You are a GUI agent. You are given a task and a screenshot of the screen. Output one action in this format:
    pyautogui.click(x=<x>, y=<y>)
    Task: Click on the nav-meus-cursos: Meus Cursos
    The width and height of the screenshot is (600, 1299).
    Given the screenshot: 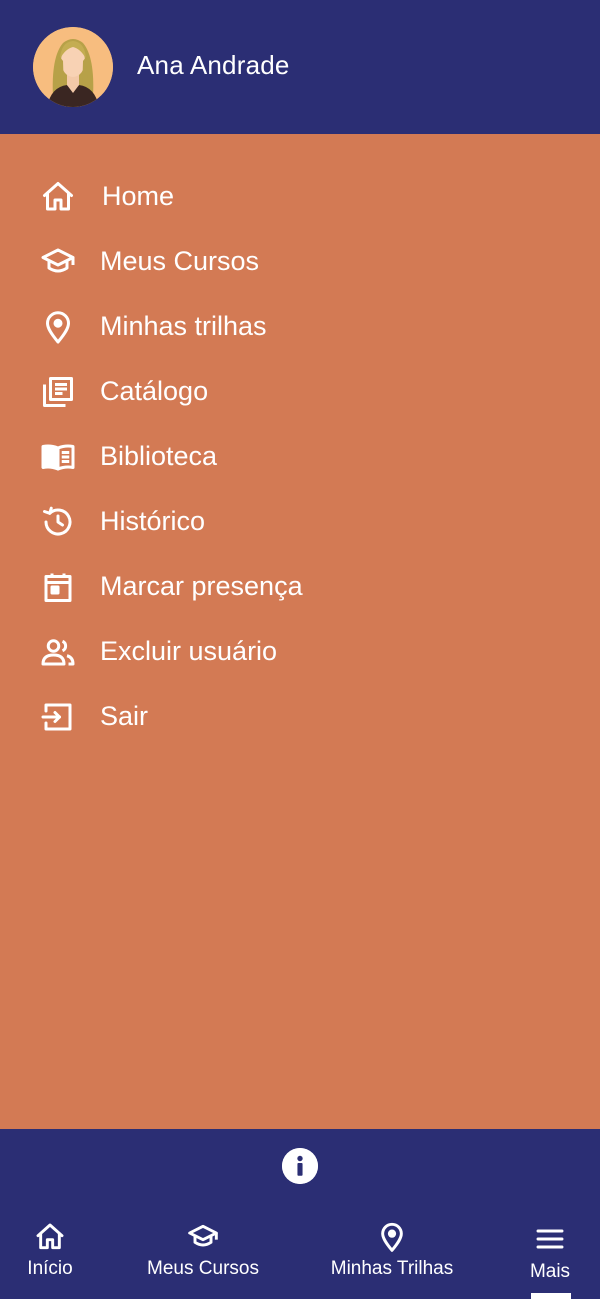 What is the action you would take?
    pyautogui.click(x=203, y=1256)
    